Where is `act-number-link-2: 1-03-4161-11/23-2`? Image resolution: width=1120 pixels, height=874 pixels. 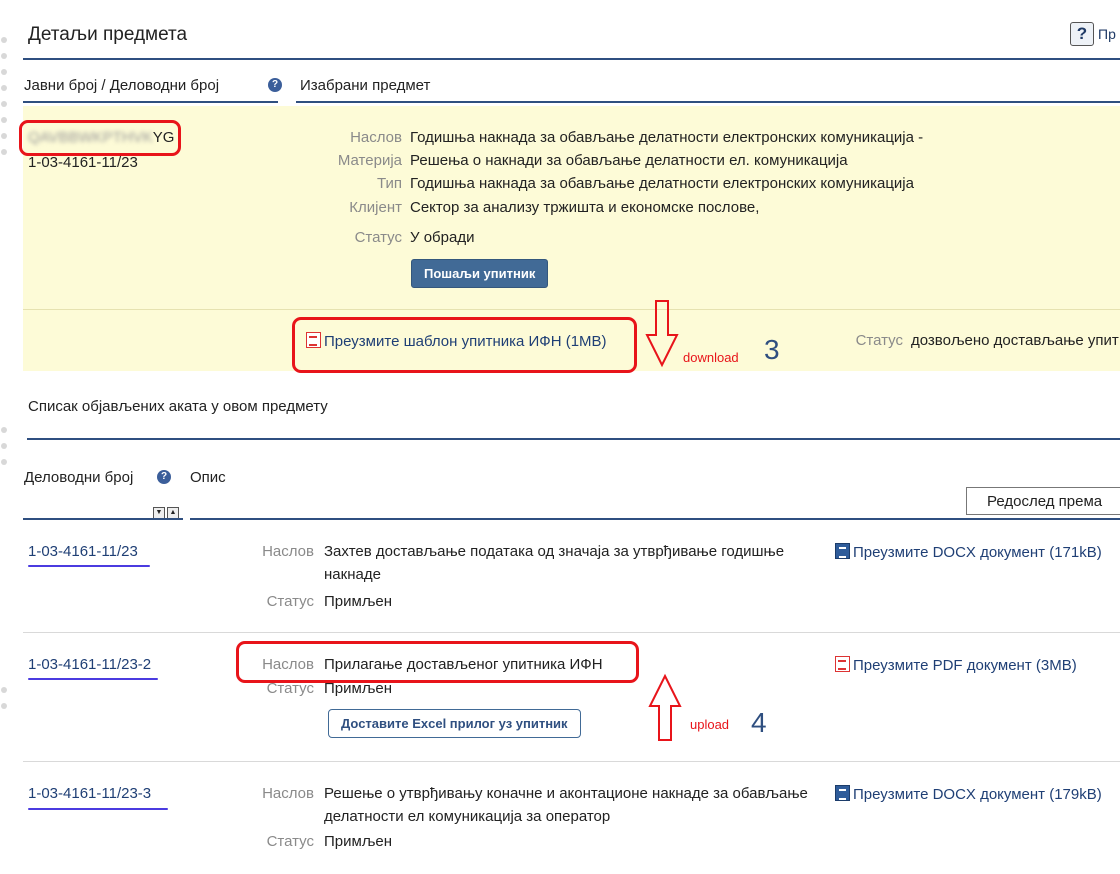
act-number-link-2: 1-03-4161-11/23-2 is located at coordinates (89, 664).